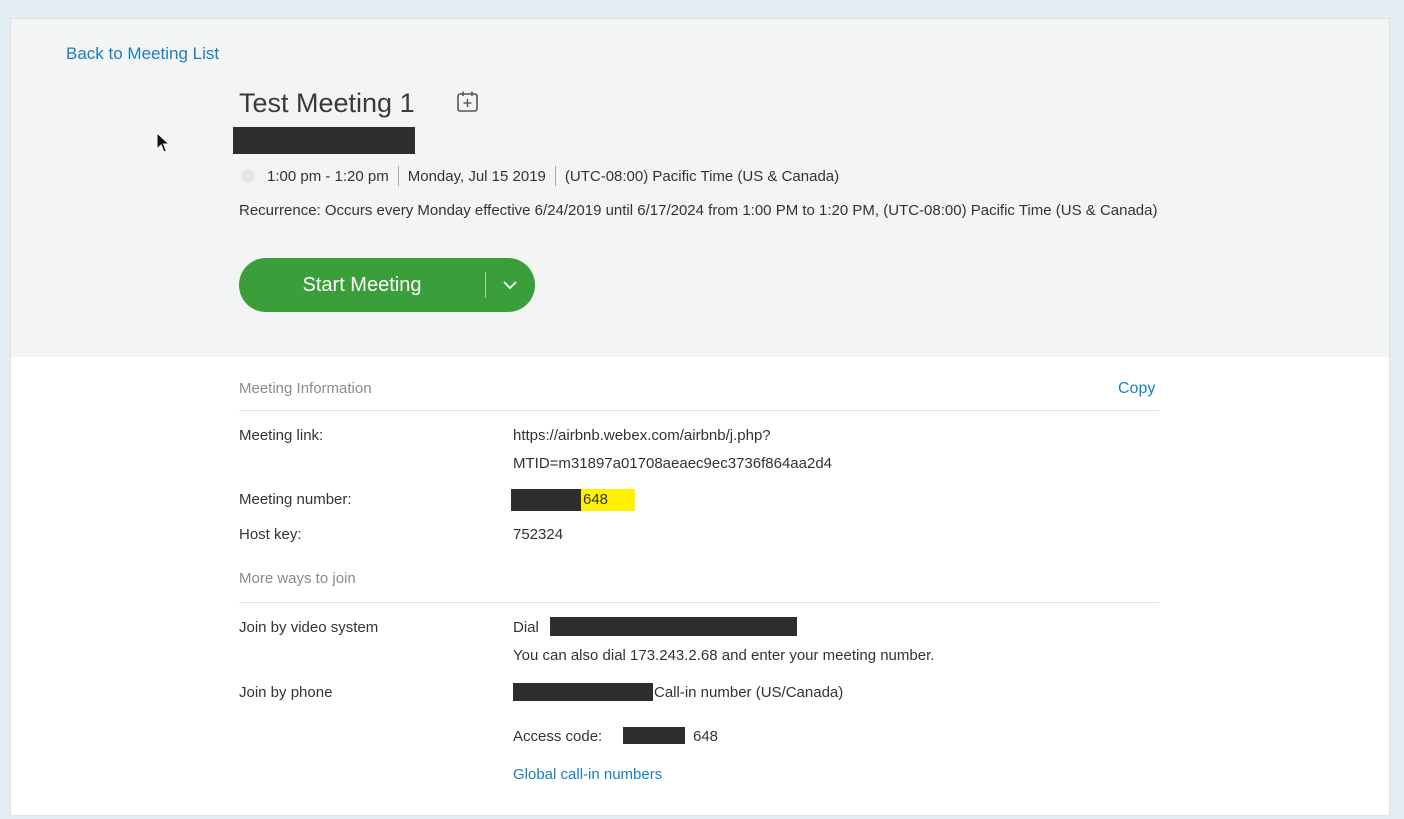 This screenshot has height=819, width=1404. I want to click on start-options-dropdown, so click(510, 285).